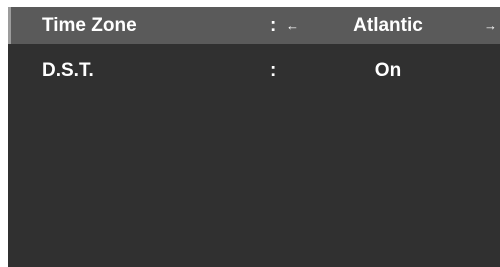 This screenshot has width=500, height=267. Describe the element at coordinates (388, 71) in the screenshot. I see `dst-value: On` at that location.